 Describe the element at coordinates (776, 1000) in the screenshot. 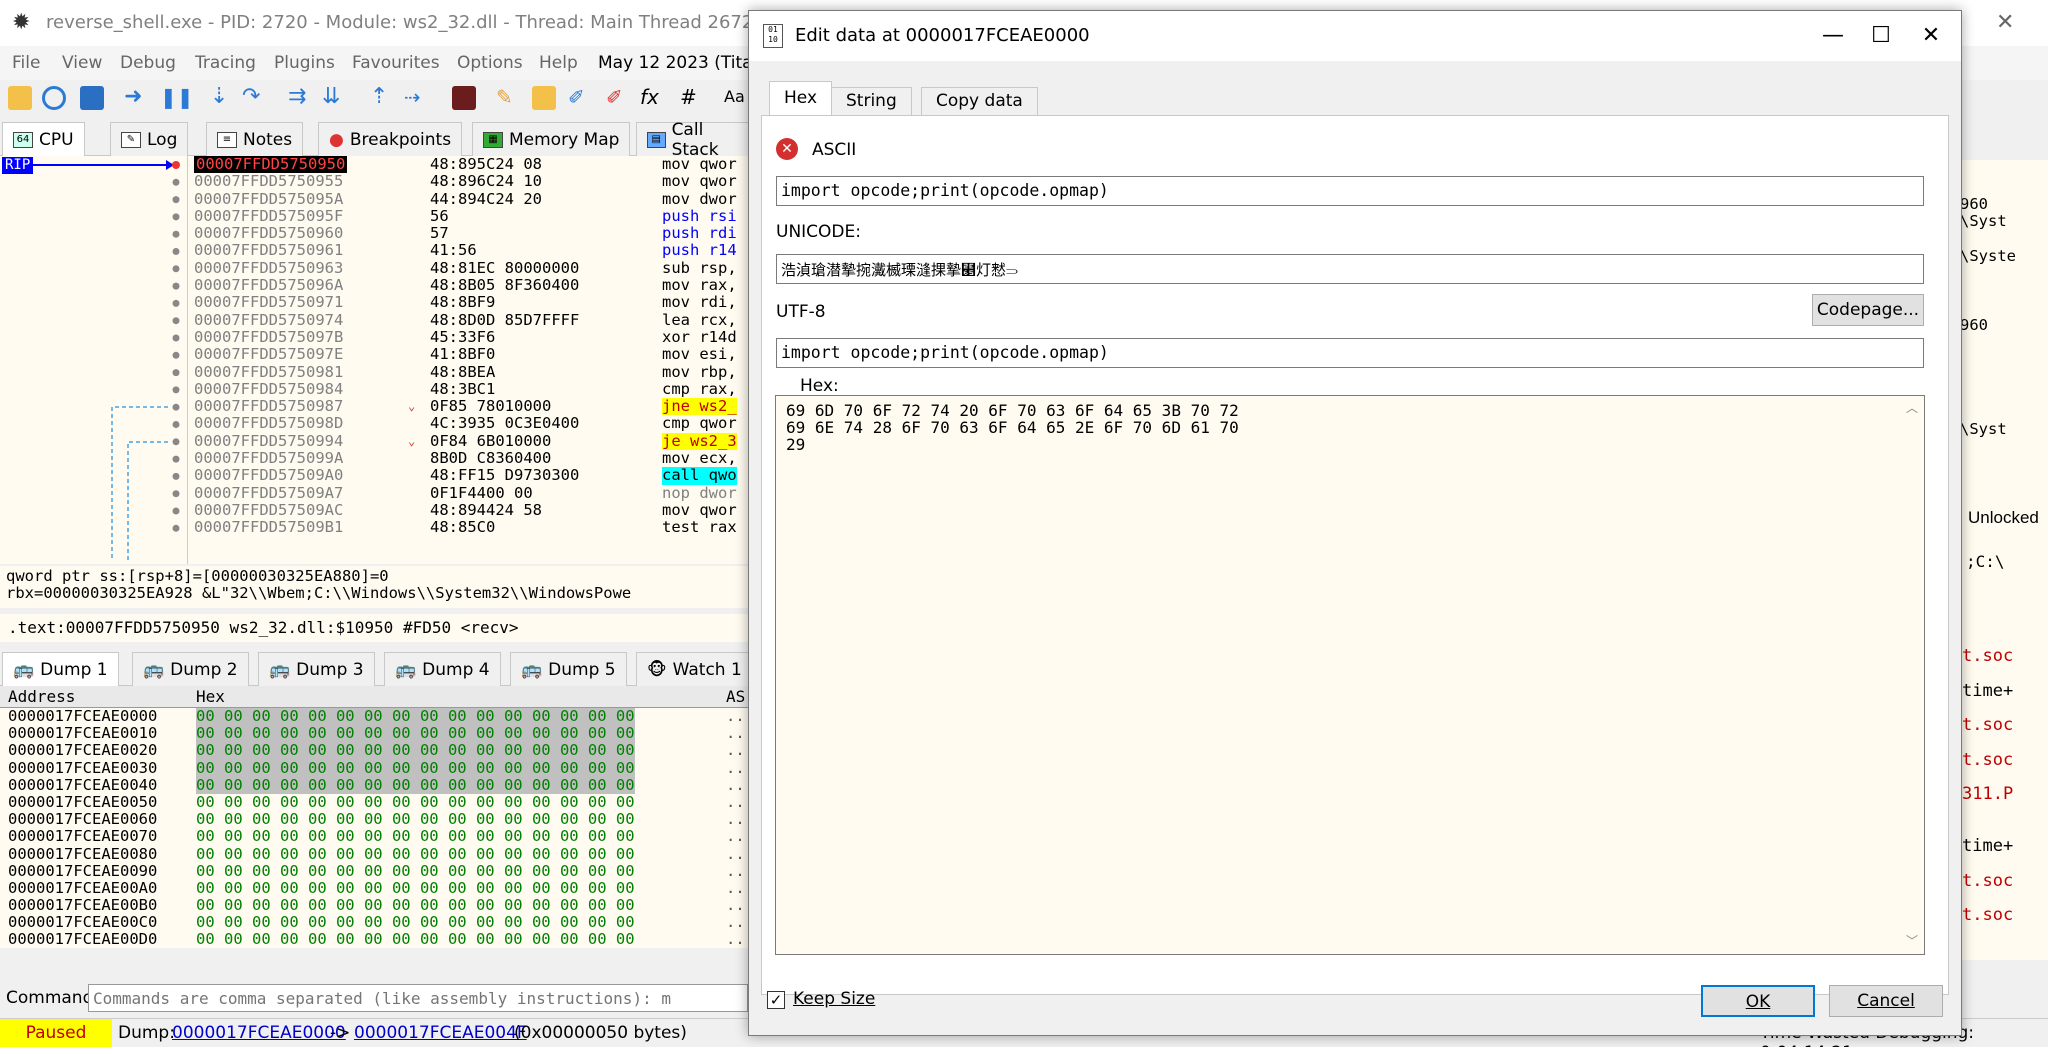

I see `keep-size-checkbox: ✓` at that location.